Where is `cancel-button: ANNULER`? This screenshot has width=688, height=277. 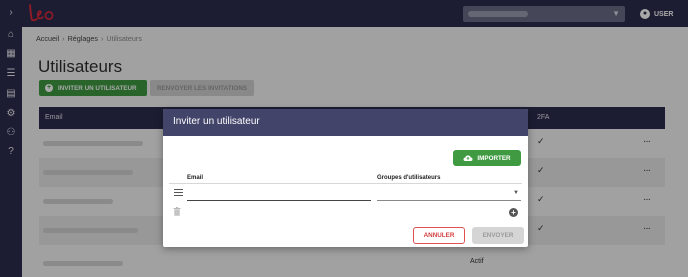 cancel-button: ANNULER is located at coordinates (439, 235).